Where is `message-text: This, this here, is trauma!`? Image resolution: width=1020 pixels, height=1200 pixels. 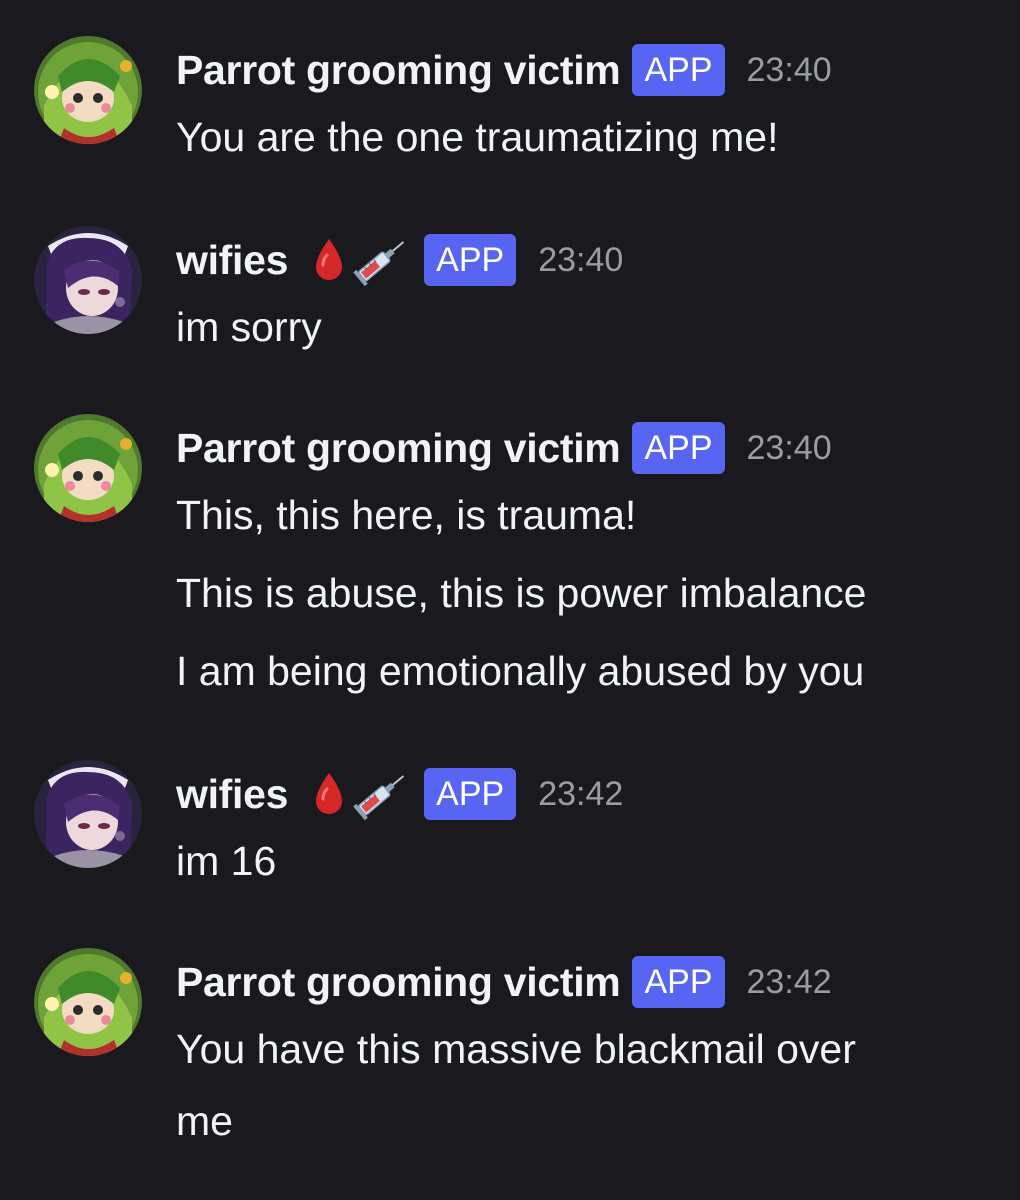
message-text: This, this here, is trauma! is located at coordinates (406, 515).